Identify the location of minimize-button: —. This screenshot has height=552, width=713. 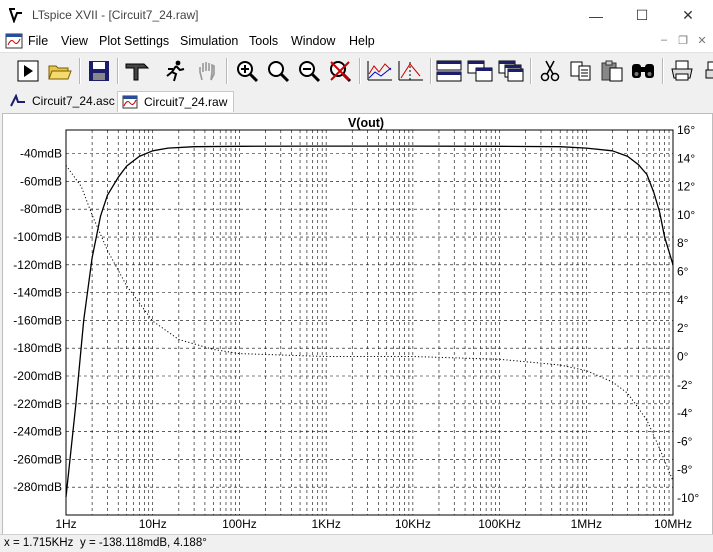
(596, 15).